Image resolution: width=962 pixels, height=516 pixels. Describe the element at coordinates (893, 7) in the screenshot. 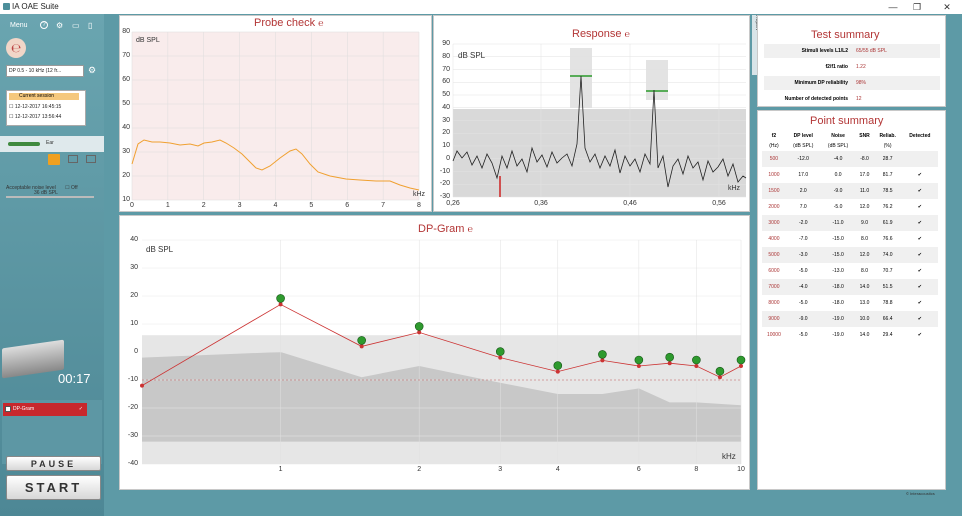

I see `minimize-button: —` at that location.